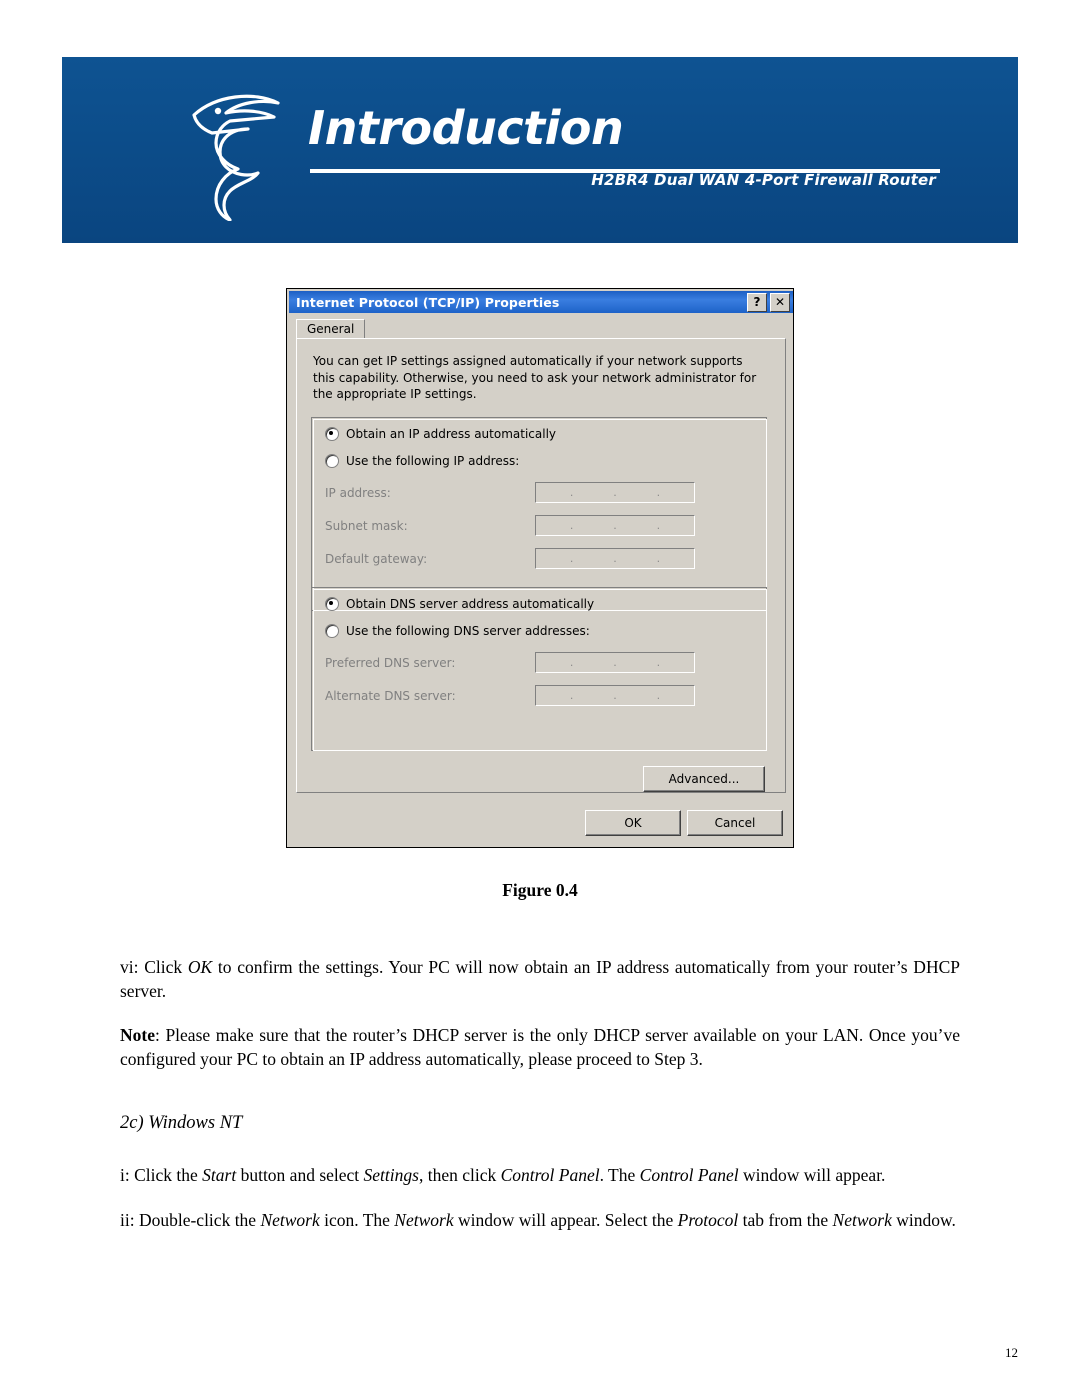 Image resolution: width=1080 pixels, height=1397 pixels. I want to click on preferred-dns-input: . . ., so click(615, 662).